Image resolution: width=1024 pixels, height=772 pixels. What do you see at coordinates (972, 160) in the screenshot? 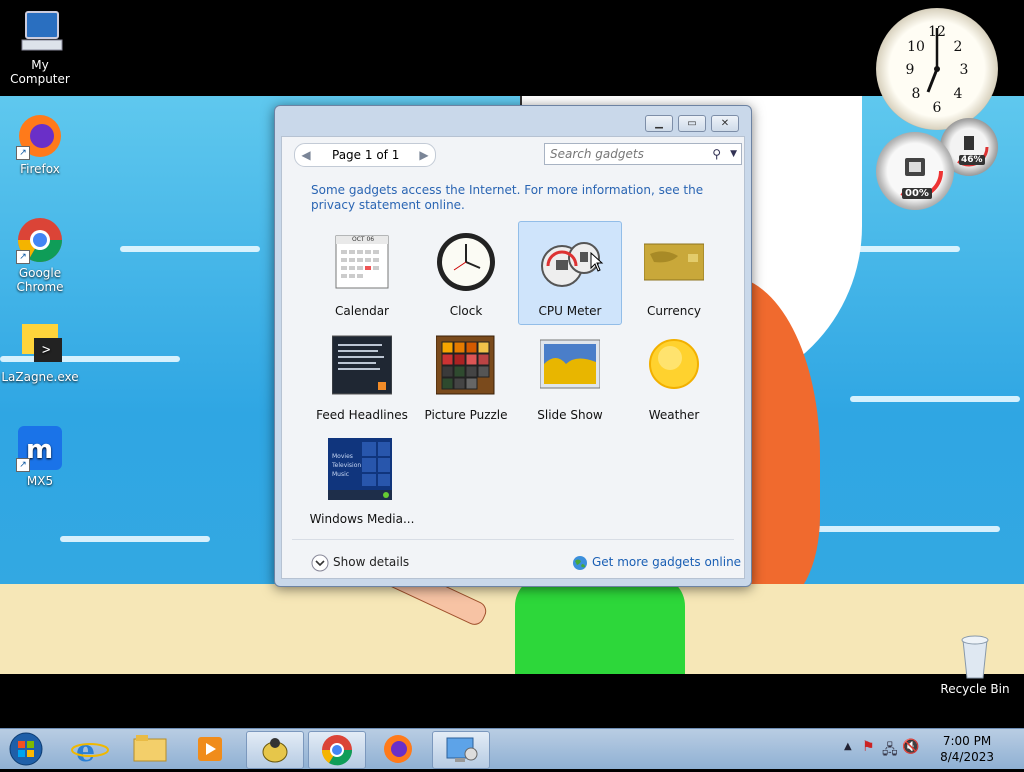
I see `memory-percent: 46%` at bounding box center [972, 160].